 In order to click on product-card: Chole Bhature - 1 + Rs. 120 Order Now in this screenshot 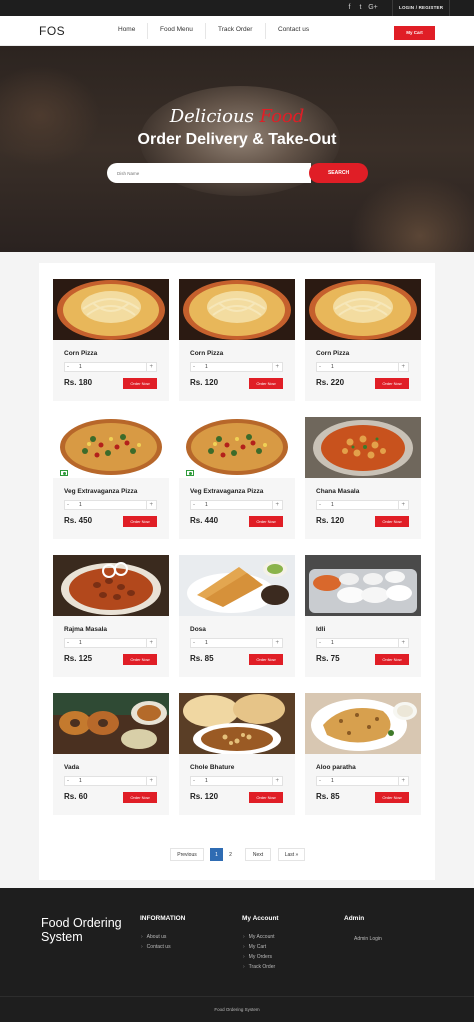, I will do `click(237, 754)`.